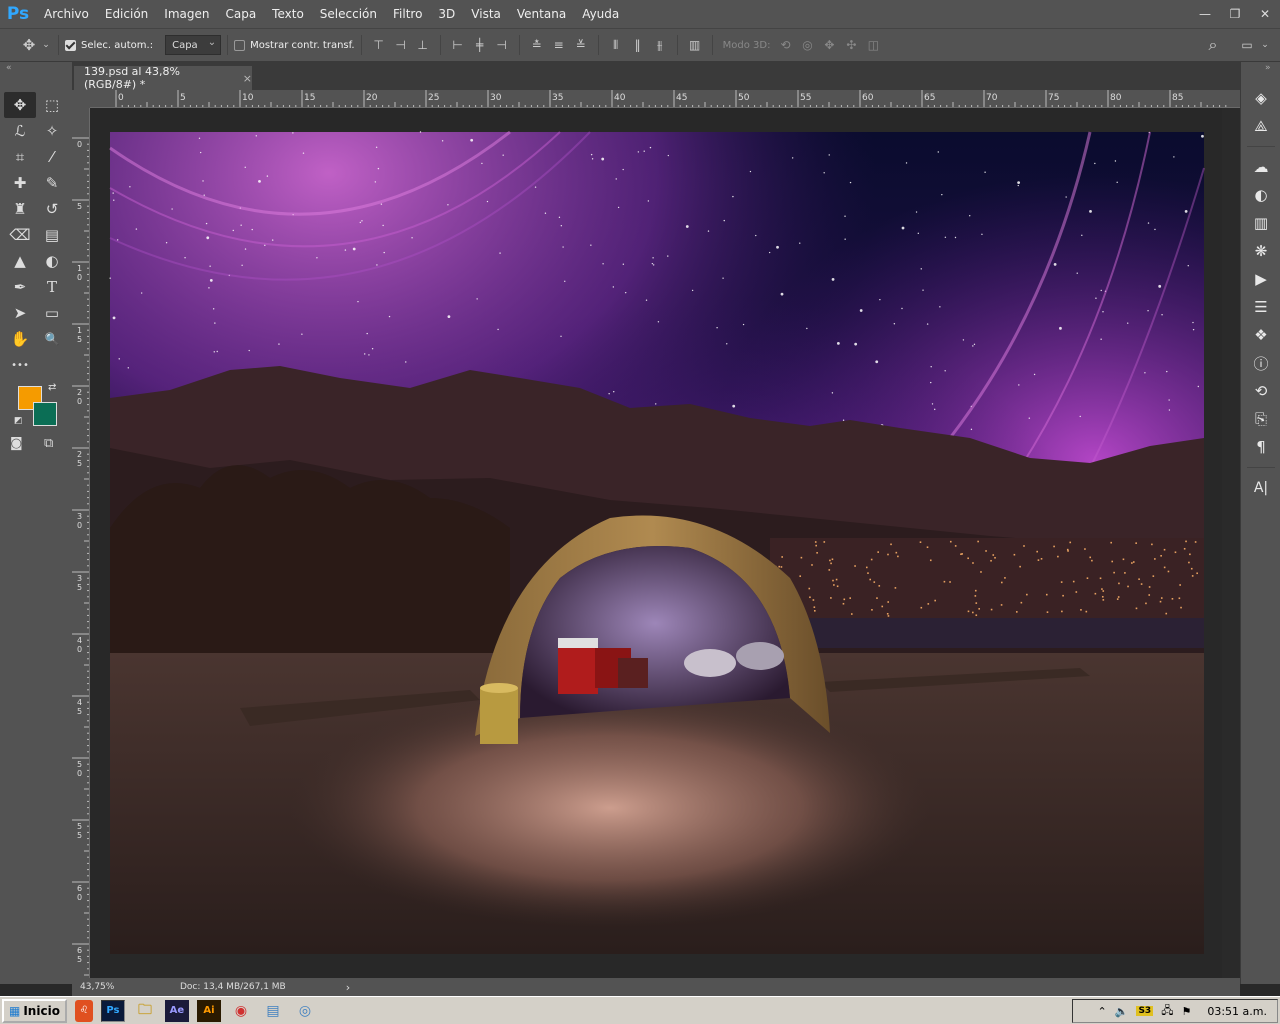 This screenshot has width=1280, height=1024. Describe the element at coordinates (45, 414) in the screenshot. I see `background-color-swatch` at that location.